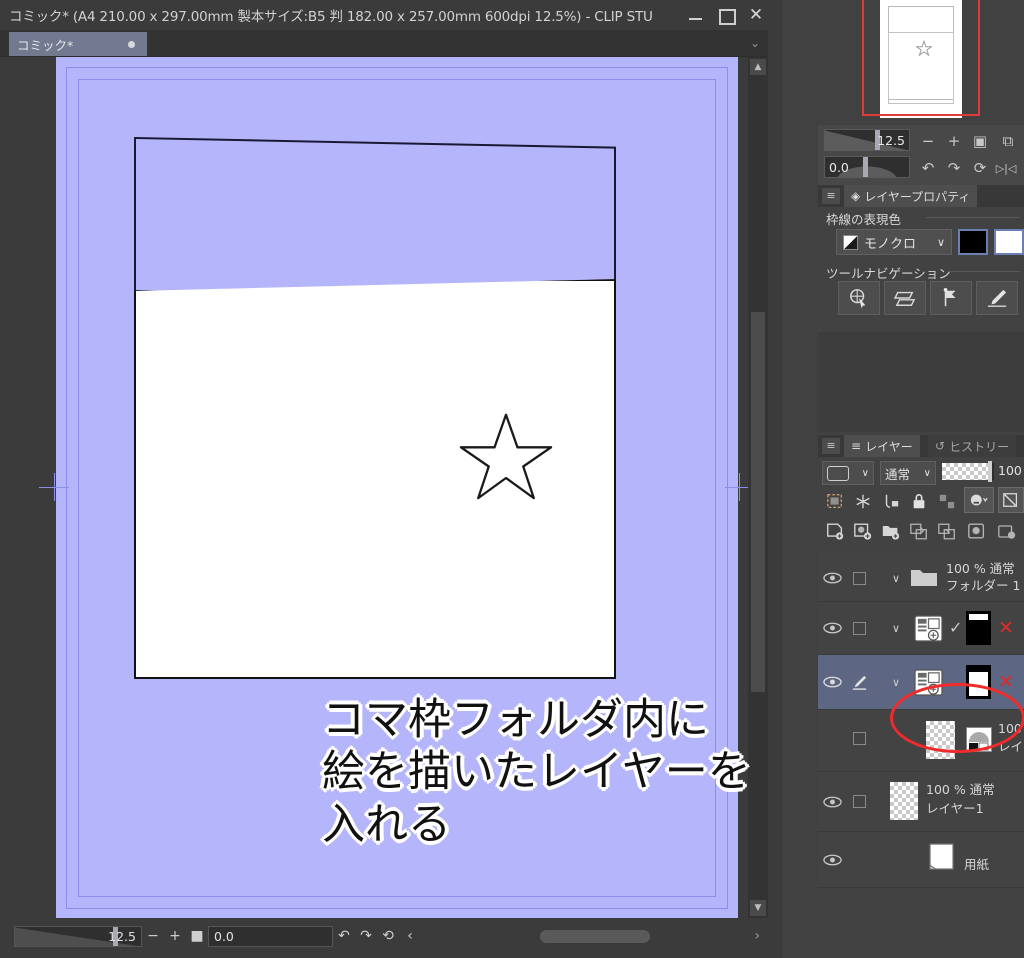  Describe the element at coordinates (1011, 500) in the screenshot. I see `mask-disable-icon` at that location.